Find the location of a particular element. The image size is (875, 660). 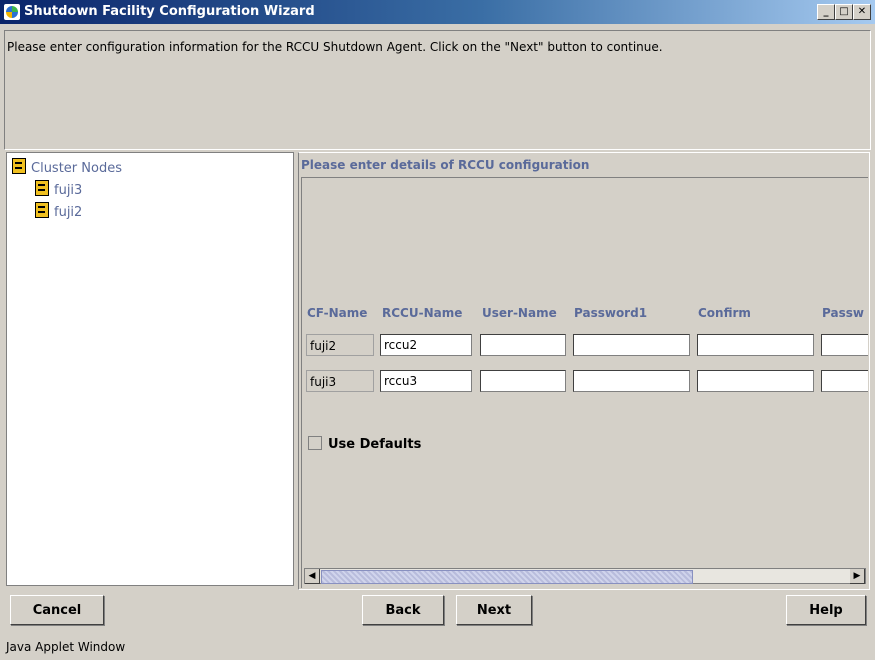

col-header-password2: Passw is located at coordinates (843, 313).